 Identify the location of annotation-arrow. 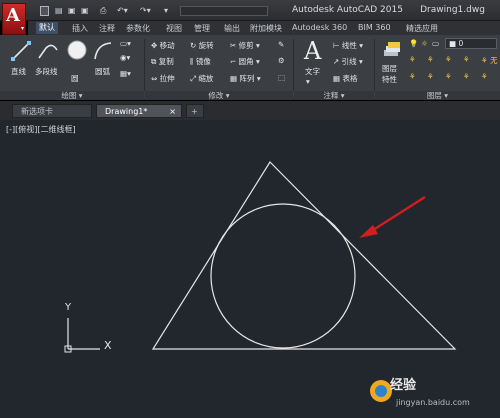
(392, 216).